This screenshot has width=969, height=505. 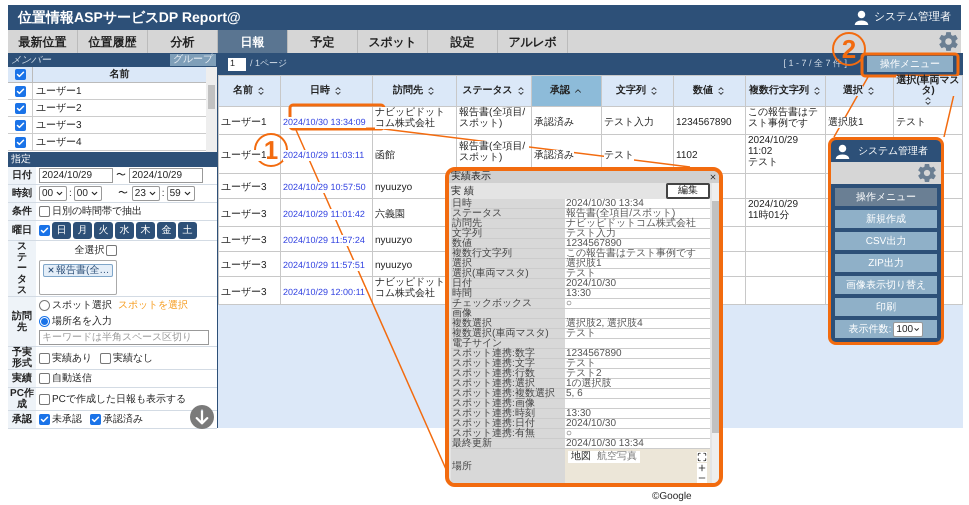 I want to click on datetime-link: 2024/10/29 11:03:11, so click(x=323, y=155).